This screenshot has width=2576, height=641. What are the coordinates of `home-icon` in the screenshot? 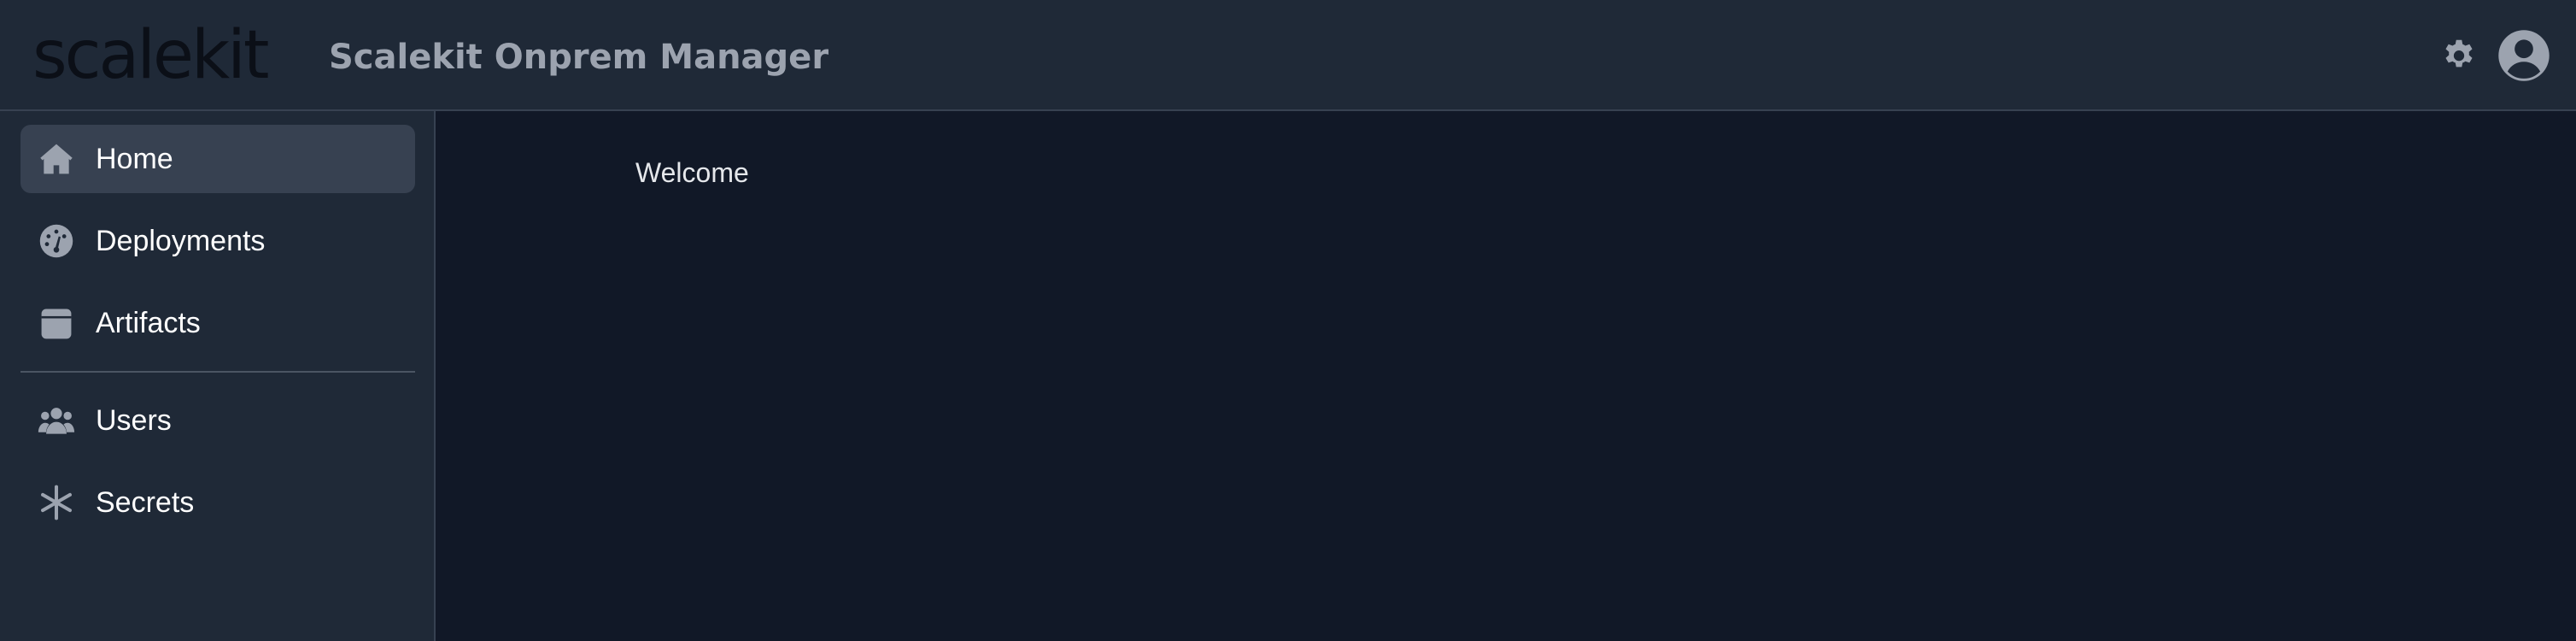 It's located at (56, 159).